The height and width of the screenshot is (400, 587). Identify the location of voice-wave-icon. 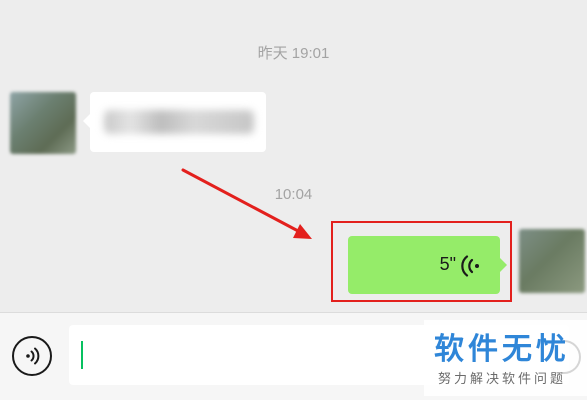
(470, 266).